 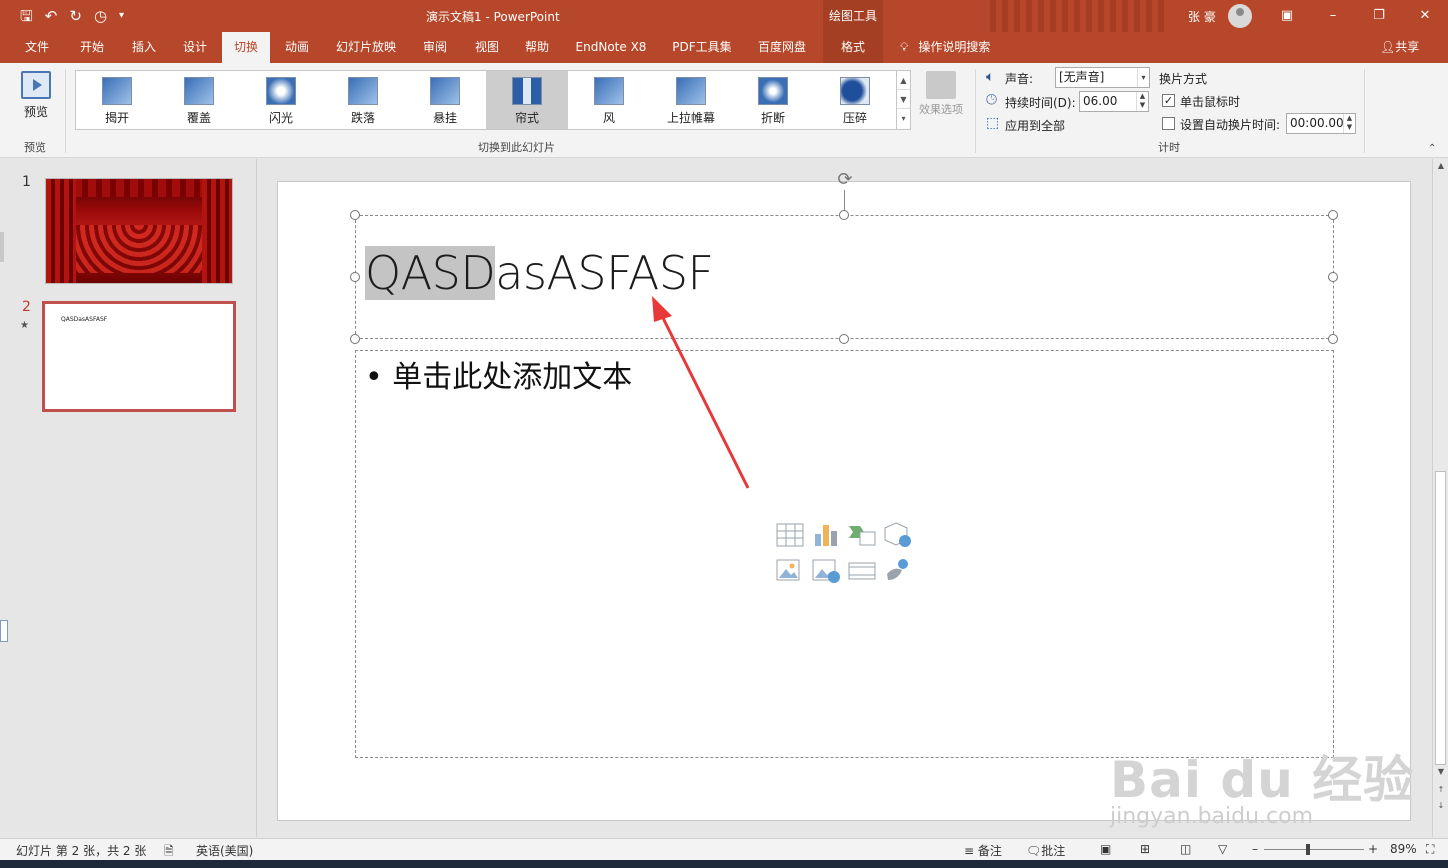 I want to click on undo-icon: ↶, so click(x=51, y=16).